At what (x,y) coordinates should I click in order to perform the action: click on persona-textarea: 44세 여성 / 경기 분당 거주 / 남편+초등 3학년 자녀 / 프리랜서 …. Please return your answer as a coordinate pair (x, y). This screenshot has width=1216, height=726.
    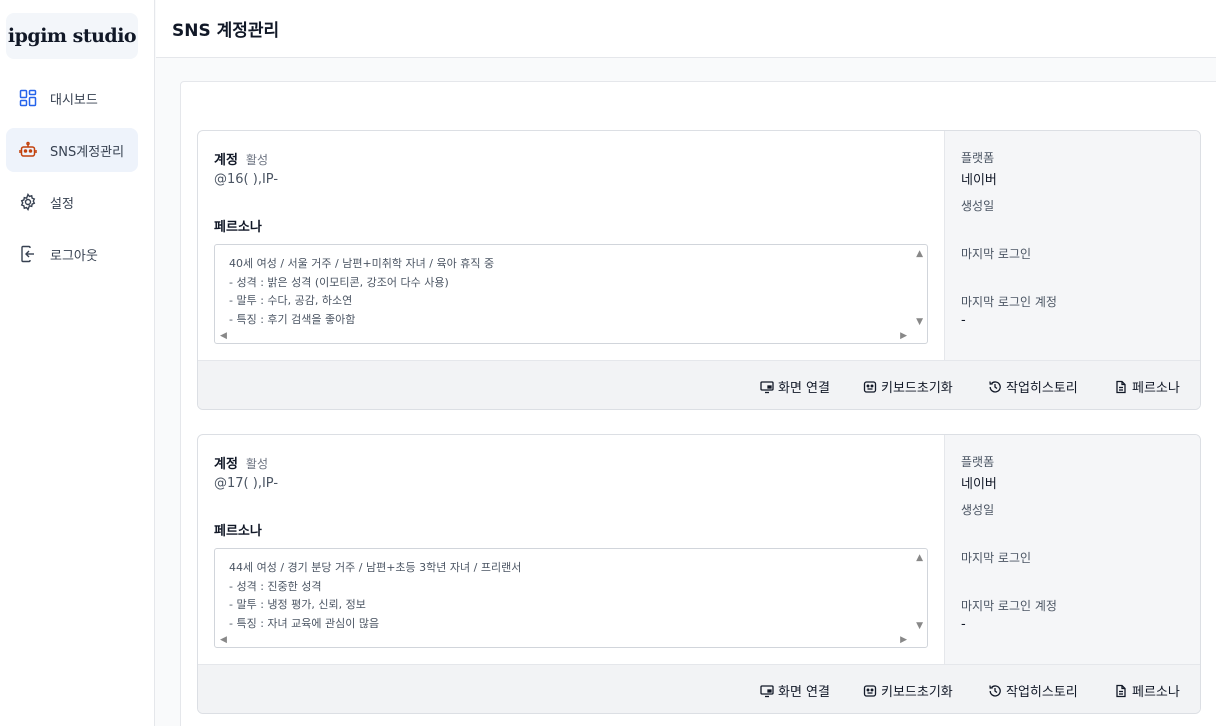
    Looking at the image, I should click on (571, 598).